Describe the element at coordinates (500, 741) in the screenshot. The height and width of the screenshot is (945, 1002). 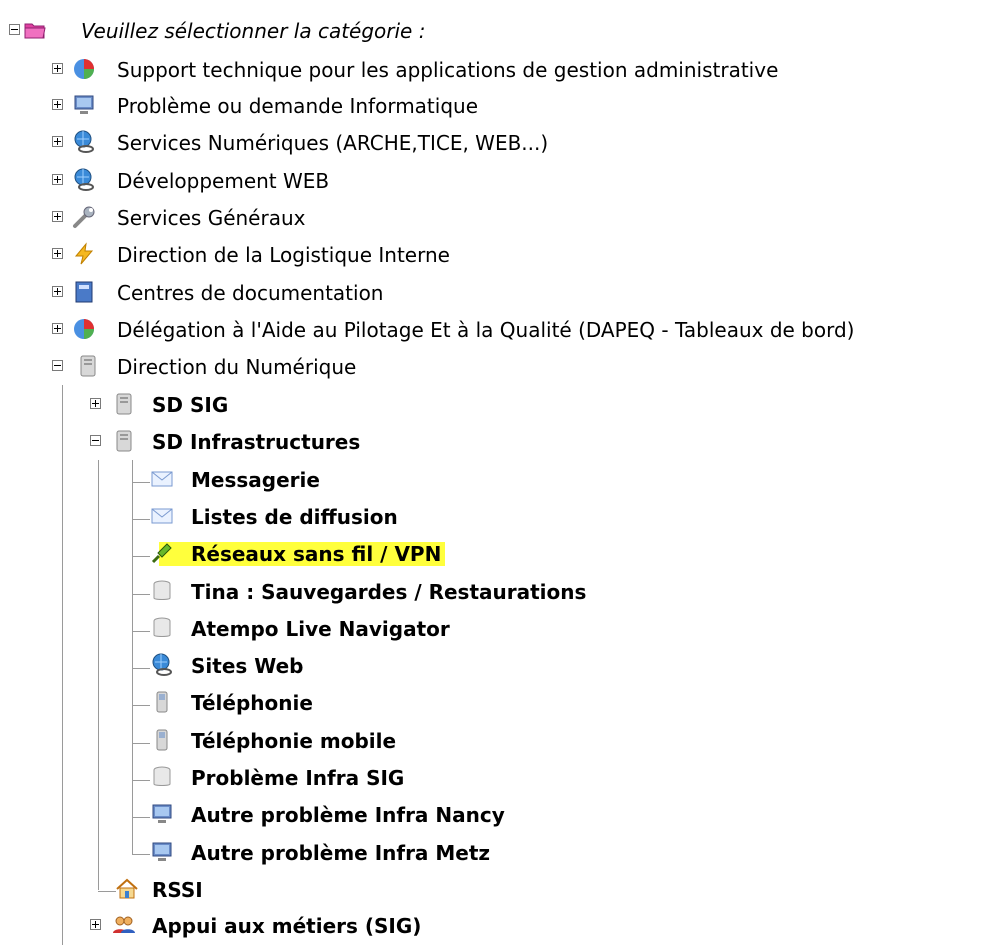
I see `leaf-telephonie-mobile: Téléphonie mobile` at that location.